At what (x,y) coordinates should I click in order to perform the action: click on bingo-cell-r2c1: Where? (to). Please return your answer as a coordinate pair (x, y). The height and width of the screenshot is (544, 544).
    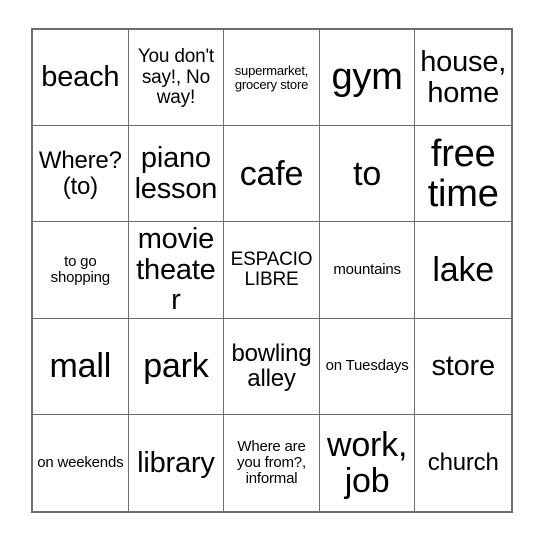
    Looking at the image, I should click on (81, 174).